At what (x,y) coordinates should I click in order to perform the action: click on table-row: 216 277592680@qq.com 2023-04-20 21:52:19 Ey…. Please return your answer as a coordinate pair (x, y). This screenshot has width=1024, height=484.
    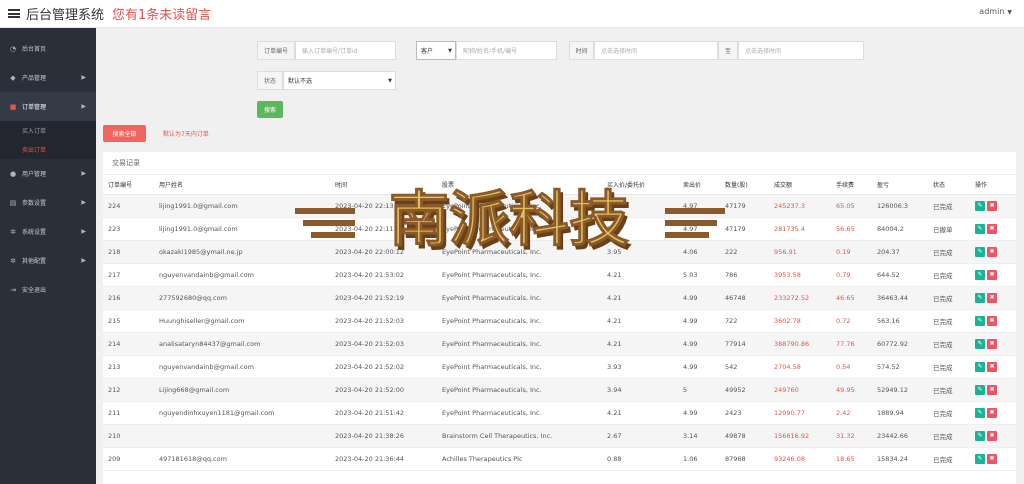
    Looking at the image, I should click on (559, 298).